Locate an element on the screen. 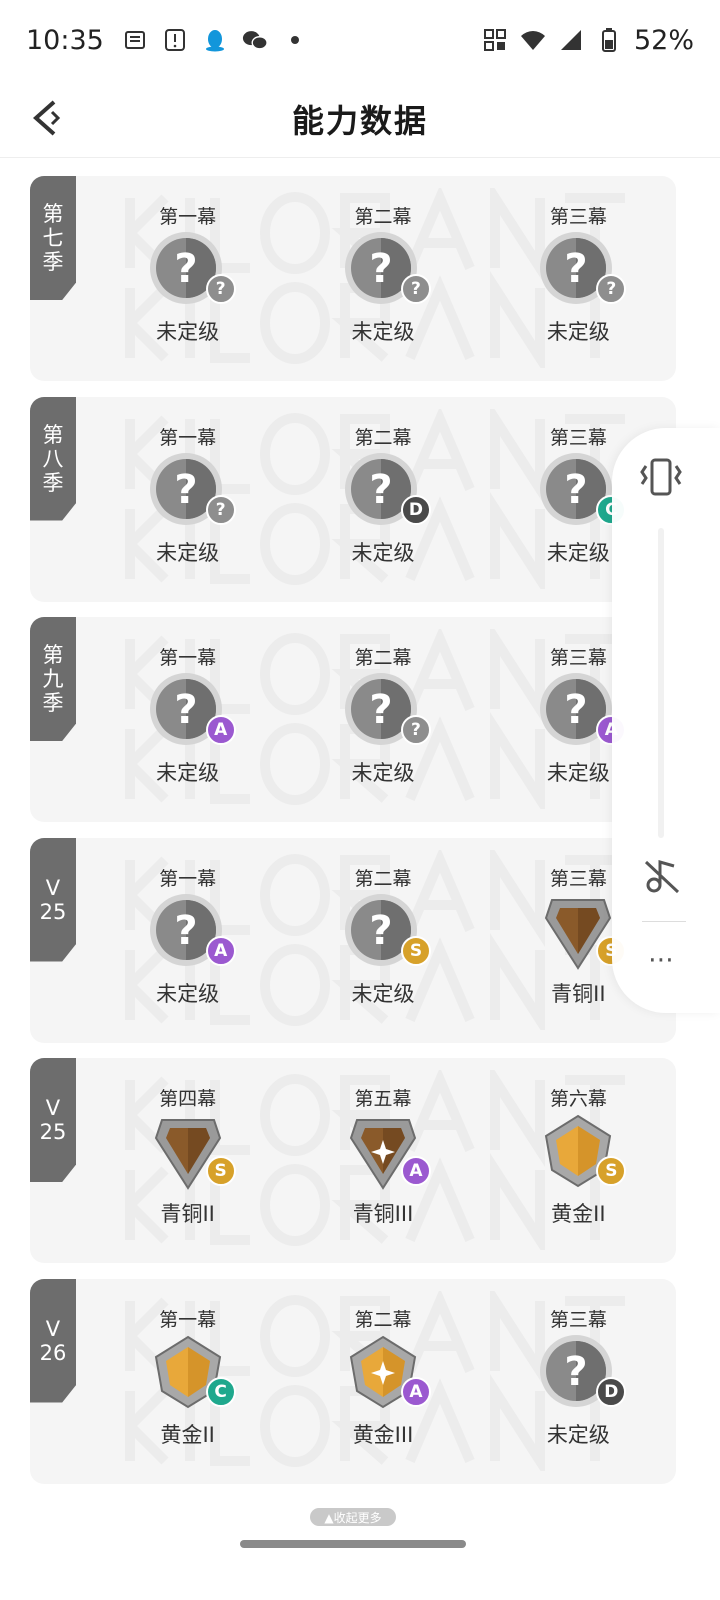 This screenshot has width=720, height=1600. act-item: 第三幕?? 未定级 is located at coordinates (578, 278).